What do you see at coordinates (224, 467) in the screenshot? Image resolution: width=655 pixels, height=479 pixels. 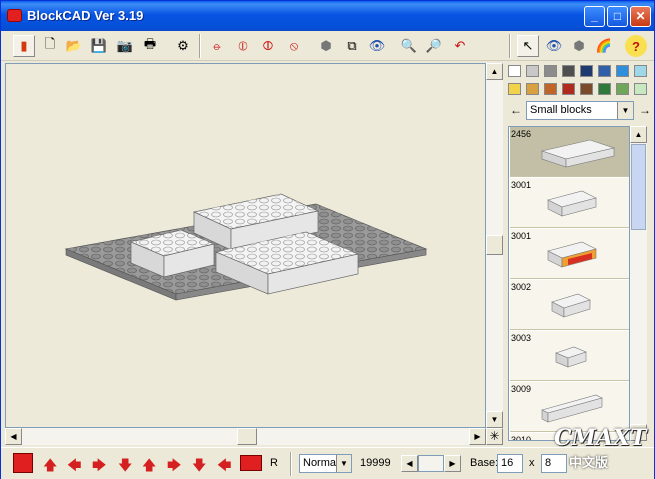 I see `move-up-left-icon: 🡄` at bounding box center [224, 467].